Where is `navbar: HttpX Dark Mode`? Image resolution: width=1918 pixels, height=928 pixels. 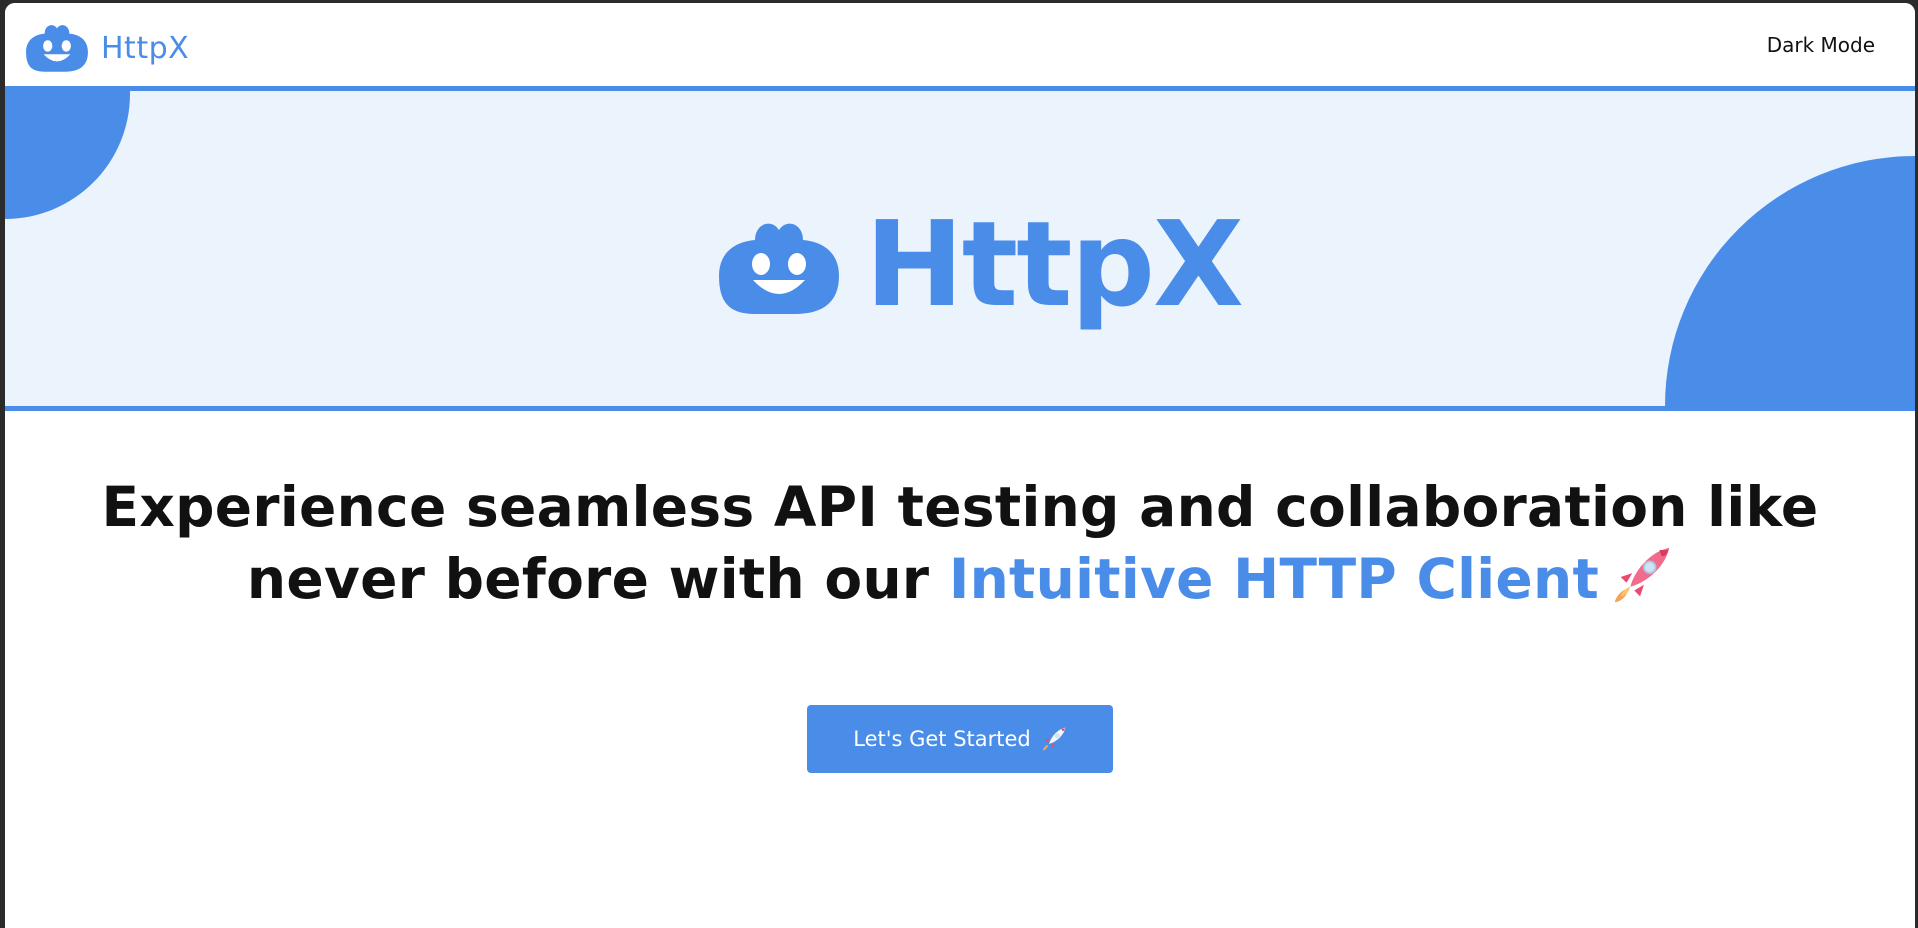
navbar: HttpX Dark Mode is located at coordinates (960, 47).